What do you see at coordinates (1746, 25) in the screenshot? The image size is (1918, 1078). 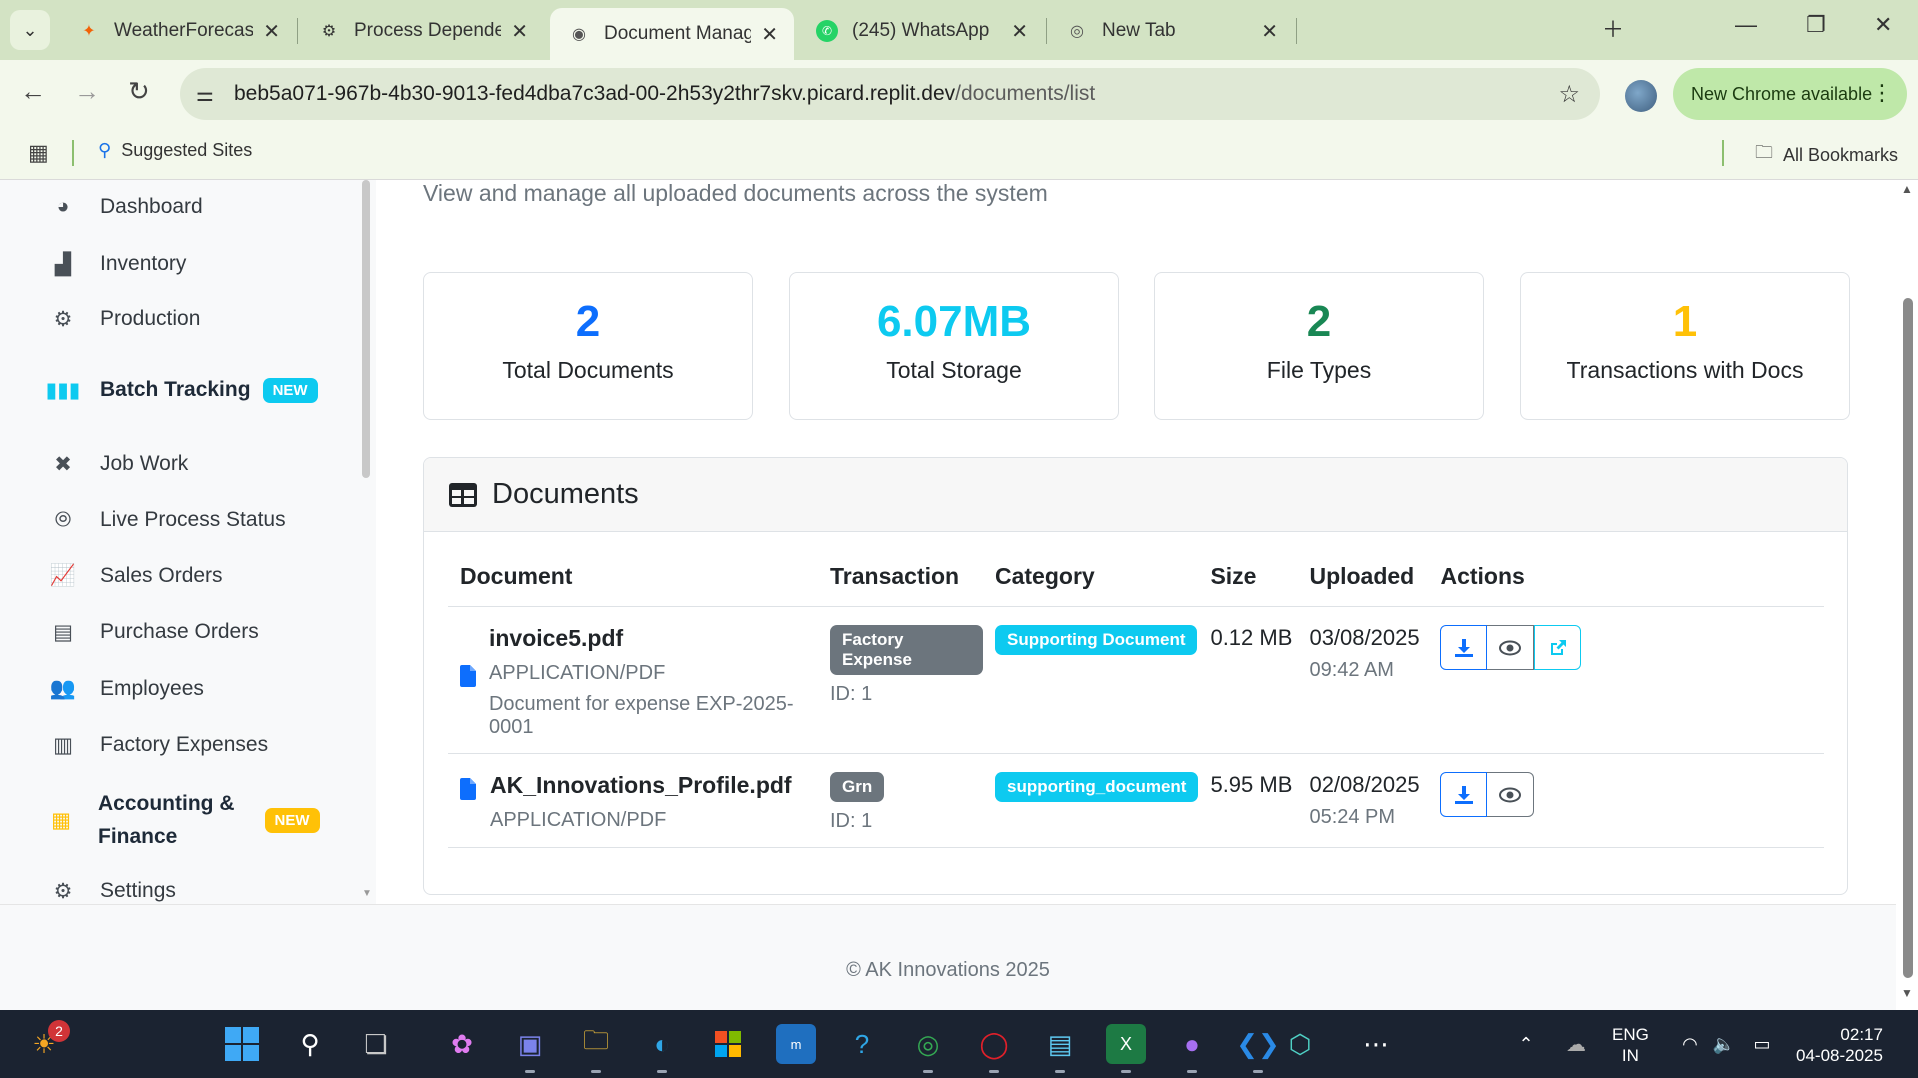 I see `minimize-button: —` at bounding box center [1746, 25].